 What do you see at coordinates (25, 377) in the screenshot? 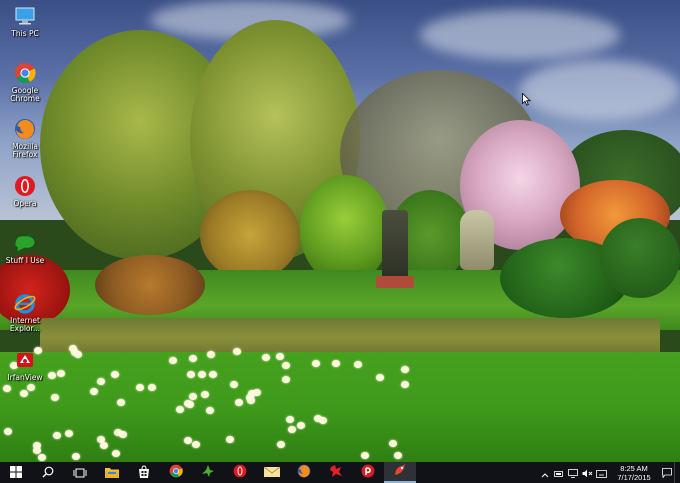
I see `desktop-icon-label: IrfanView` at bounding box center [25, 377].